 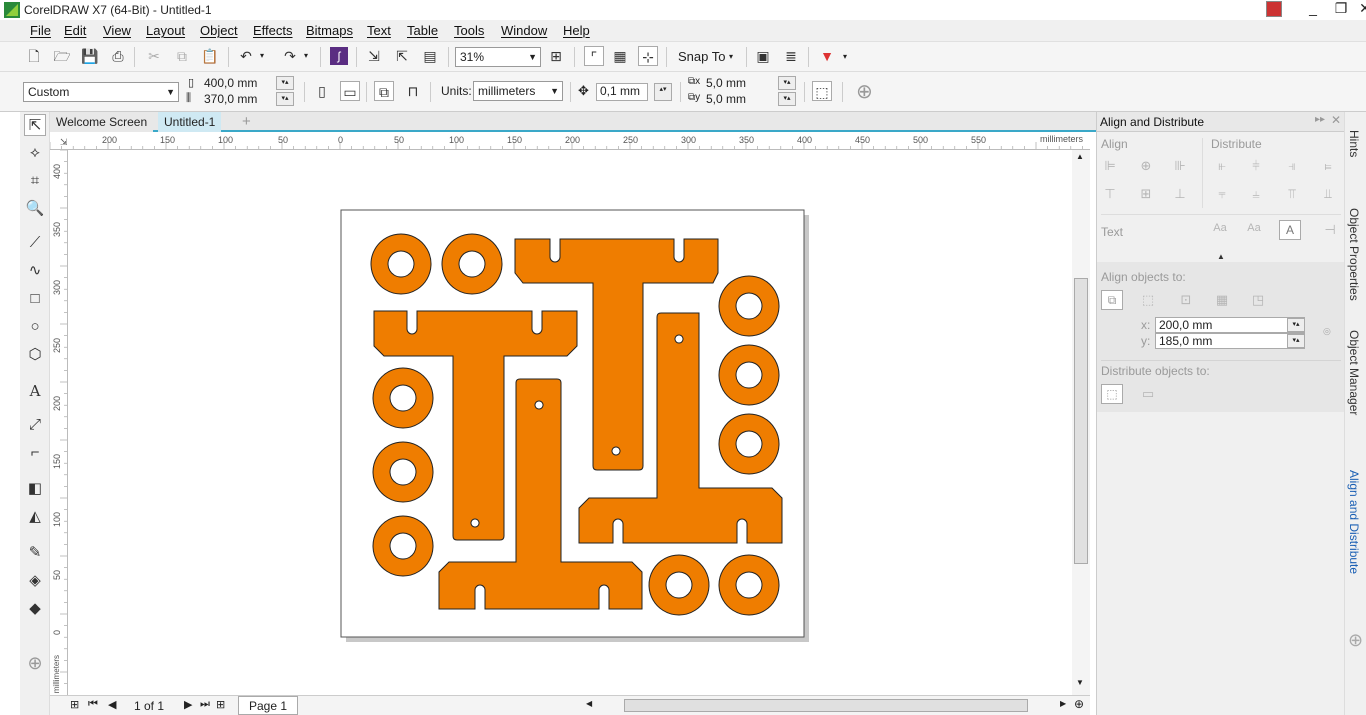 I want to click on application-launcher-icon: ▼, so click(x=827, y=56).